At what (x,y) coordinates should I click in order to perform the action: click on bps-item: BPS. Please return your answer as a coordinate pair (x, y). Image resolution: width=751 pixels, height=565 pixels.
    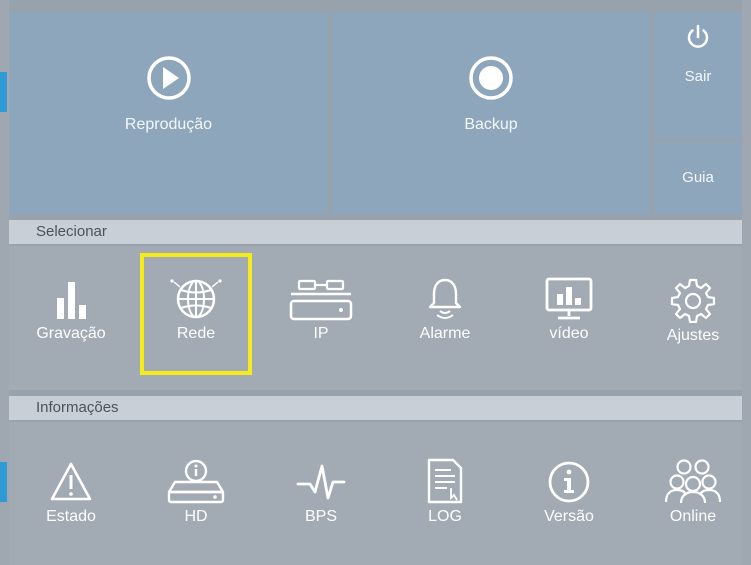
    Looking at the image, I should click on (321, 493).